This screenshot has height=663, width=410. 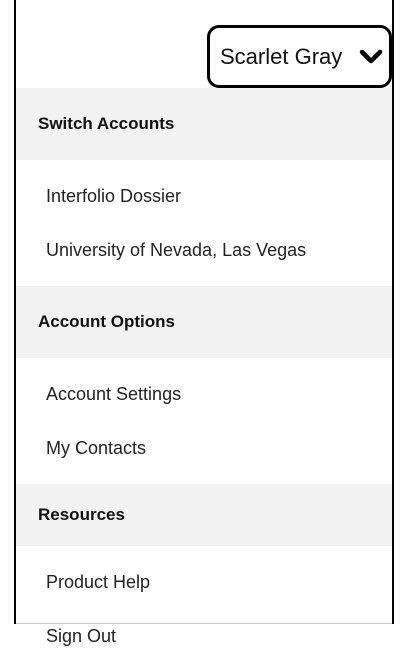 I want to click on dropdown-header: Scarlet Gray, so click(x=204, y=44).